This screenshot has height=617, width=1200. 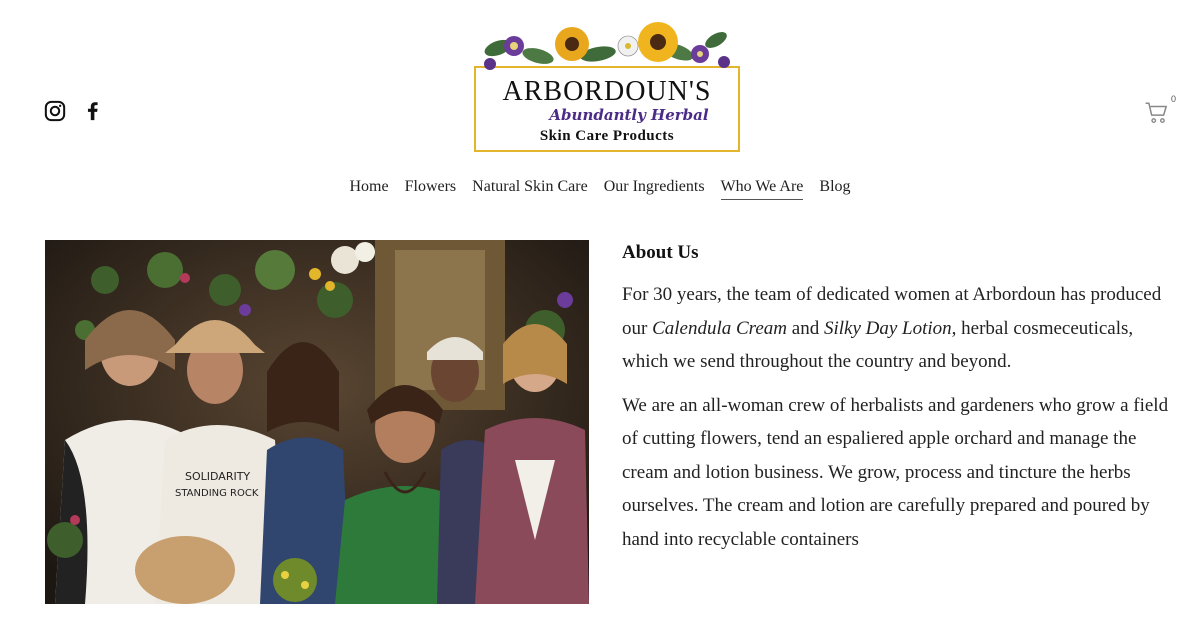 I want to click on facebook-link, so click(x=93, y=111).